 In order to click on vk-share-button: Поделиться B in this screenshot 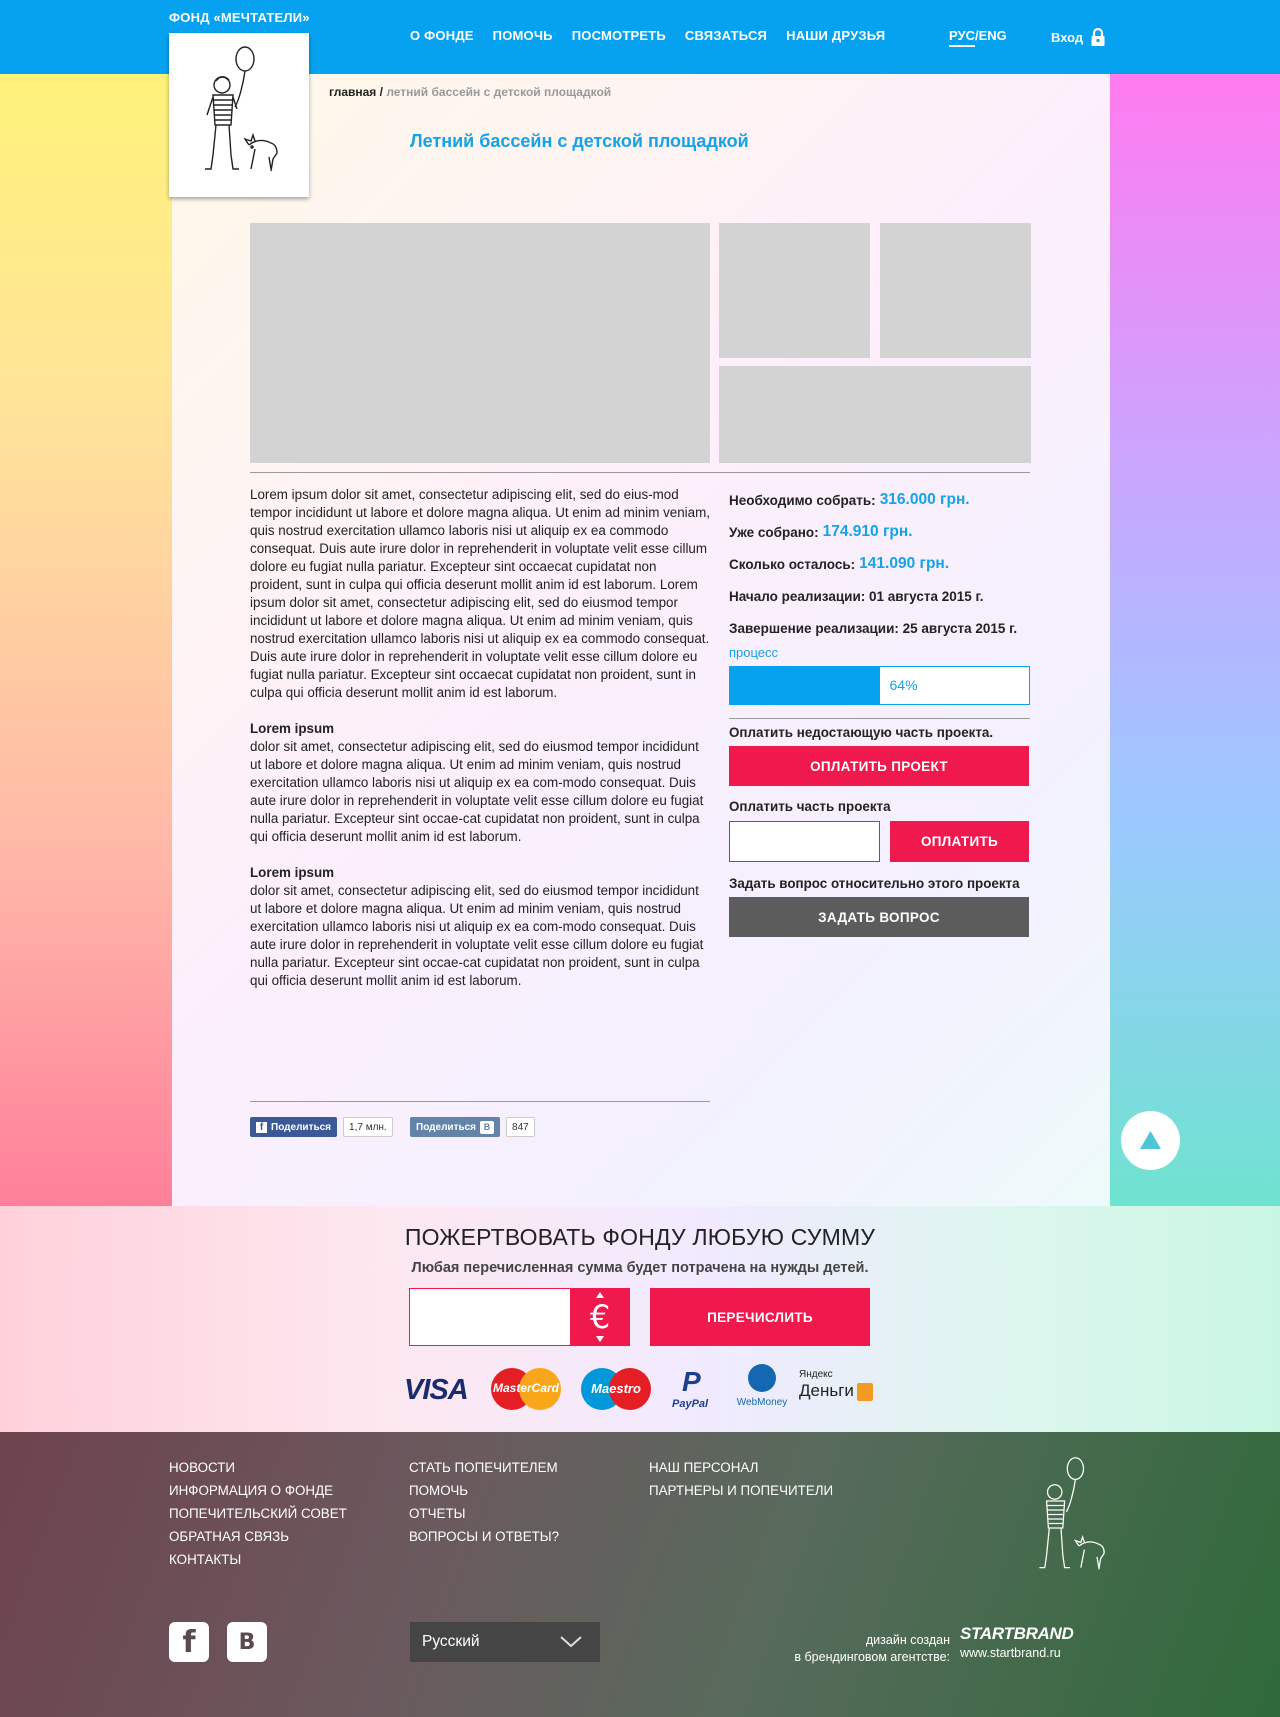, I will do `click(455, 1127)`.